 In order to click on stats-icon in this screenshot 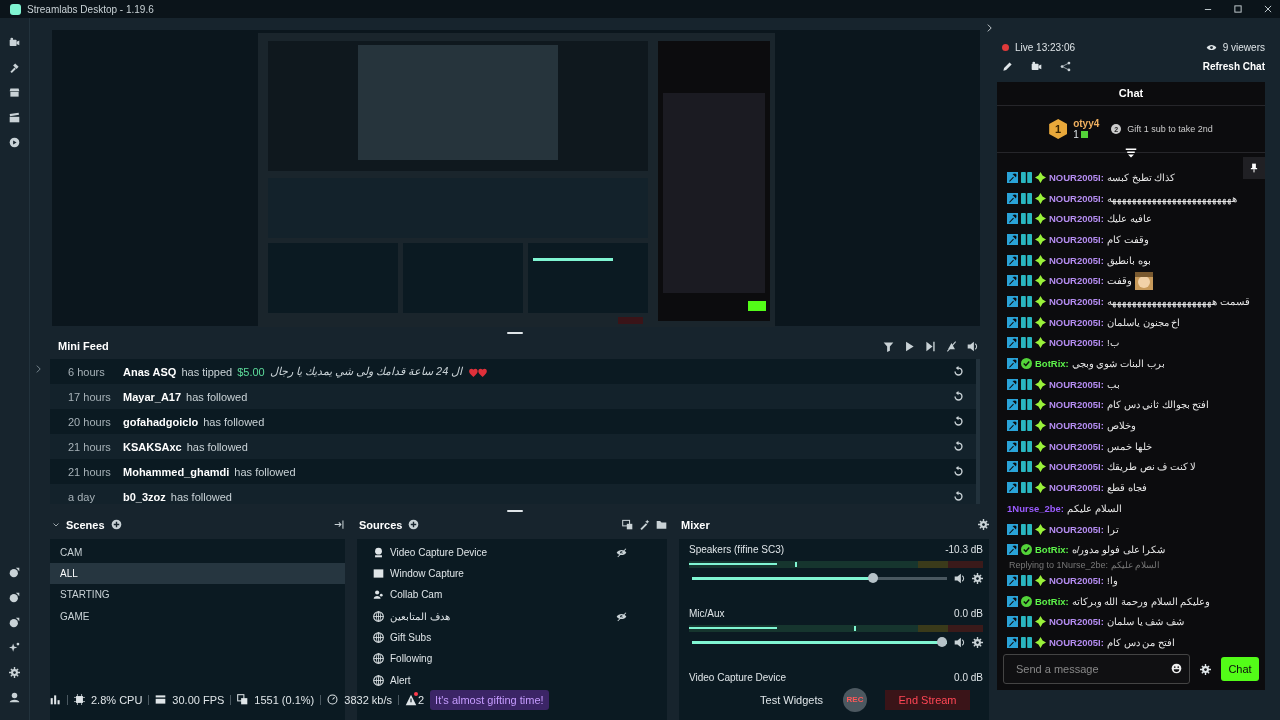, I will do `click(55, 700)`.